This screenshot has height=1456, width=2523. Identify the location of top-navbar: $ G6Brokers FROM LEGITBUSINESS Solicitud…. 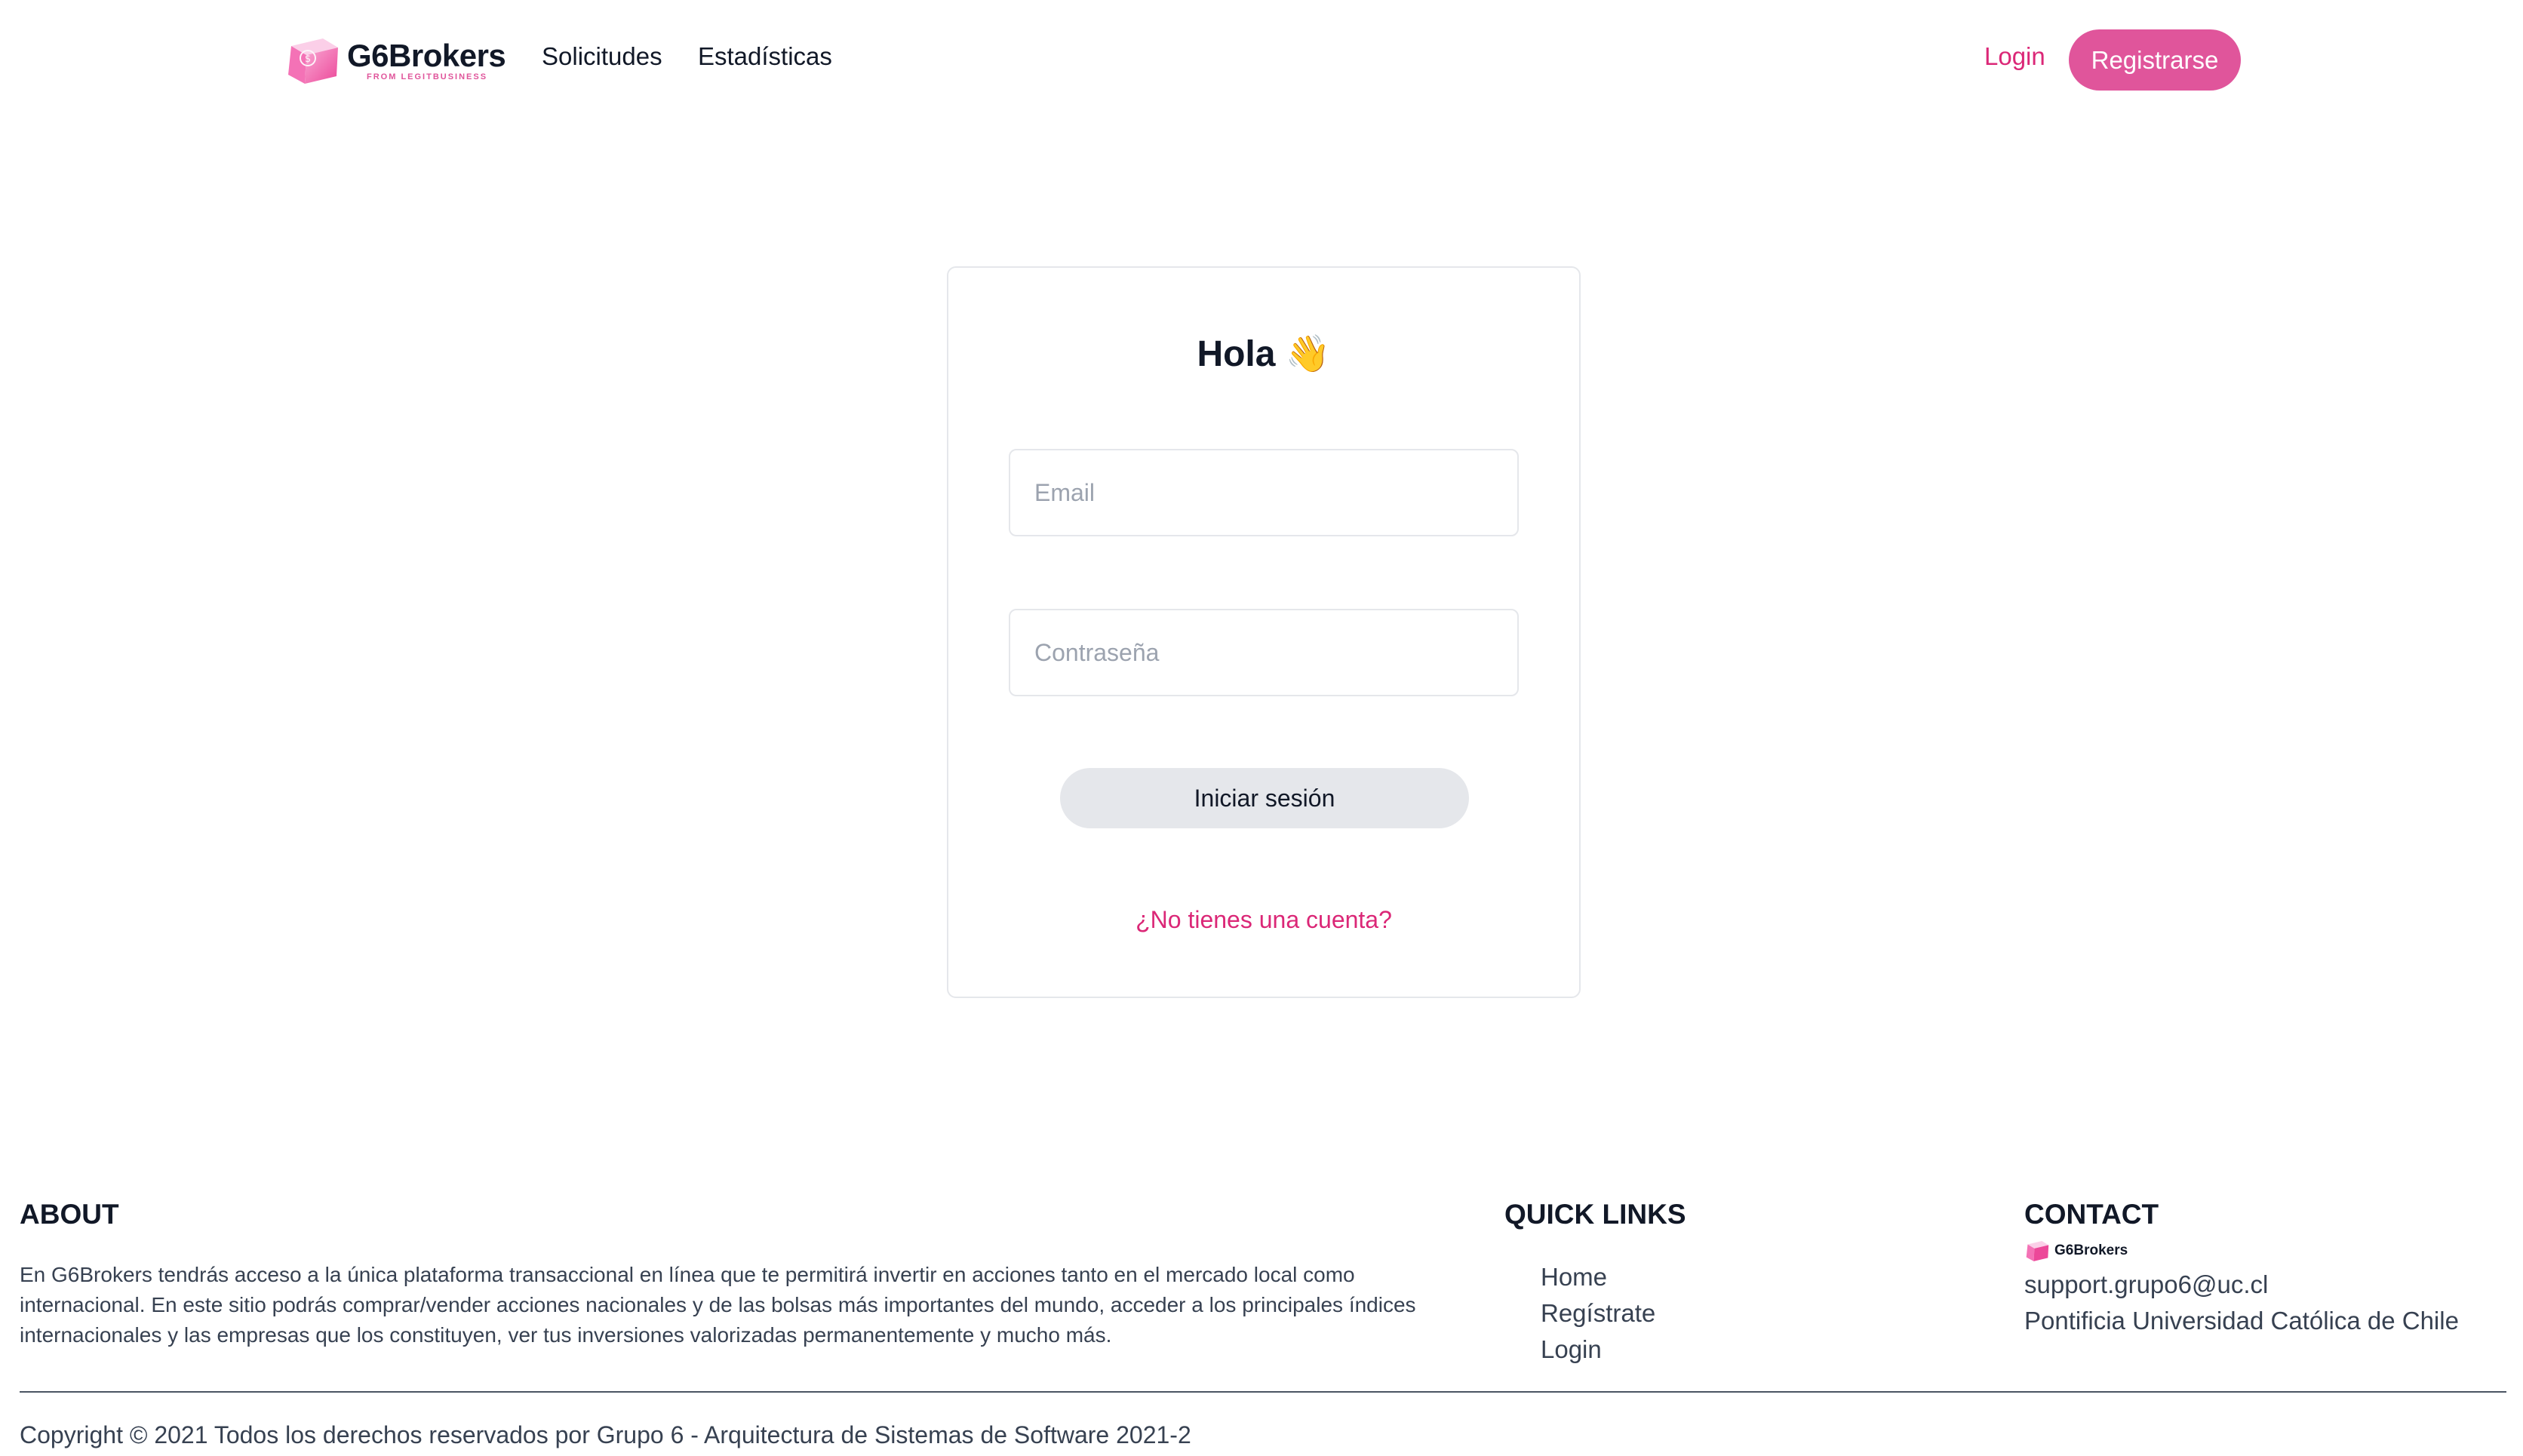
(1261, 62).